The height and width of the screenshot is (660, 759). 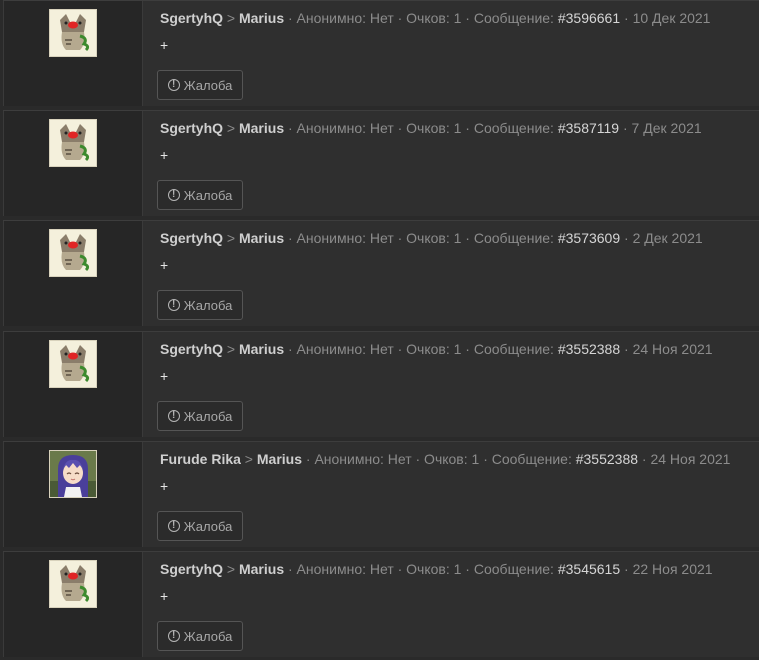 I want to click on message-link: #3587119, so click(x=588, y=128).